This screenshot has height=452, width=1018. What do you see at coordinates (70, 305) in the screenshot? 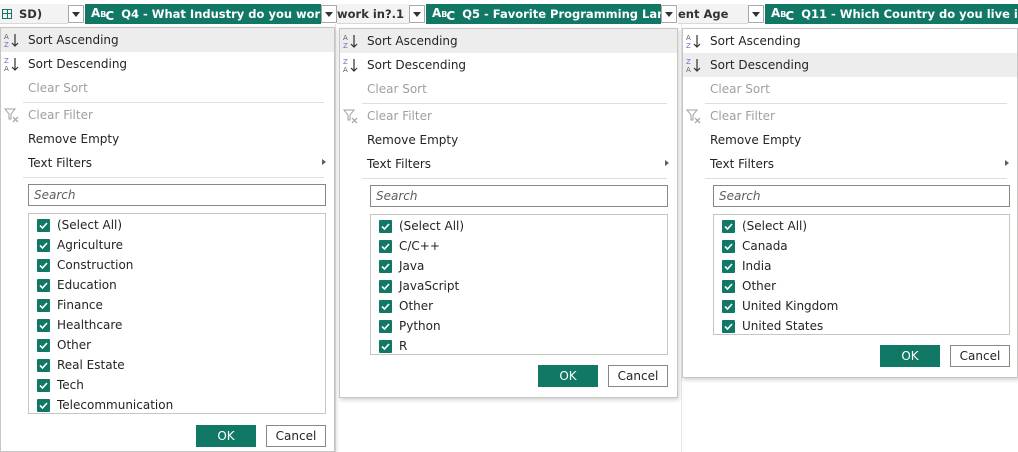
I see `list-item: Finance` at bounding box center [70, 305].